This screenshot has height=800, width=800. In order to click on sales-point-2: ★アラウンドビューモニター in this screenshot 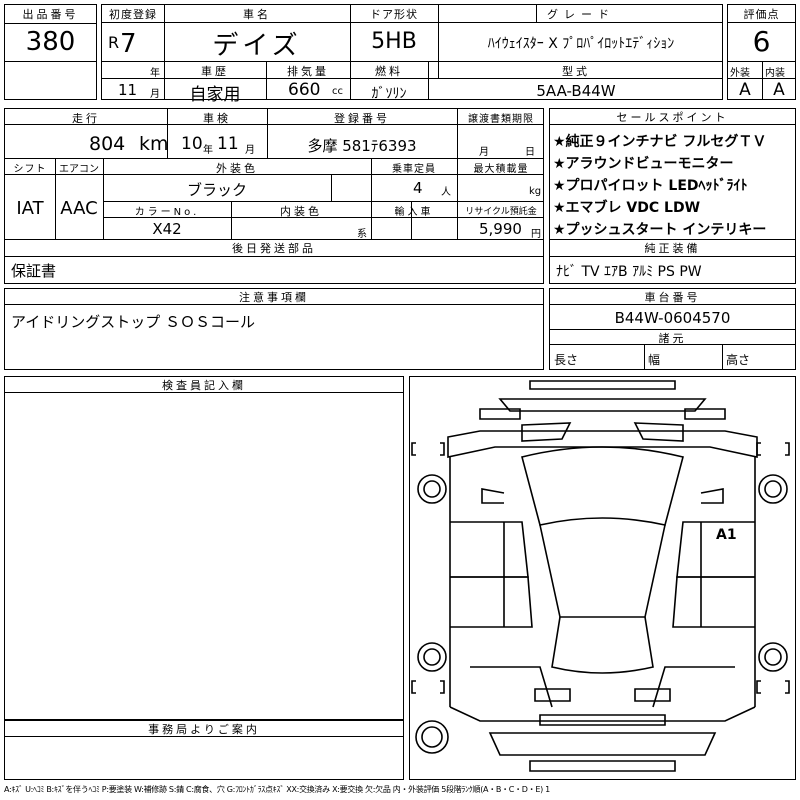, I will do `click(643, 164)`.